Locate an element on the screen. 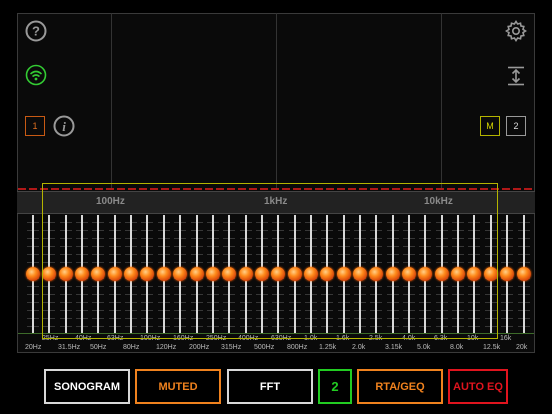  band-label: 1.25k is located at coordinates (328, 347).